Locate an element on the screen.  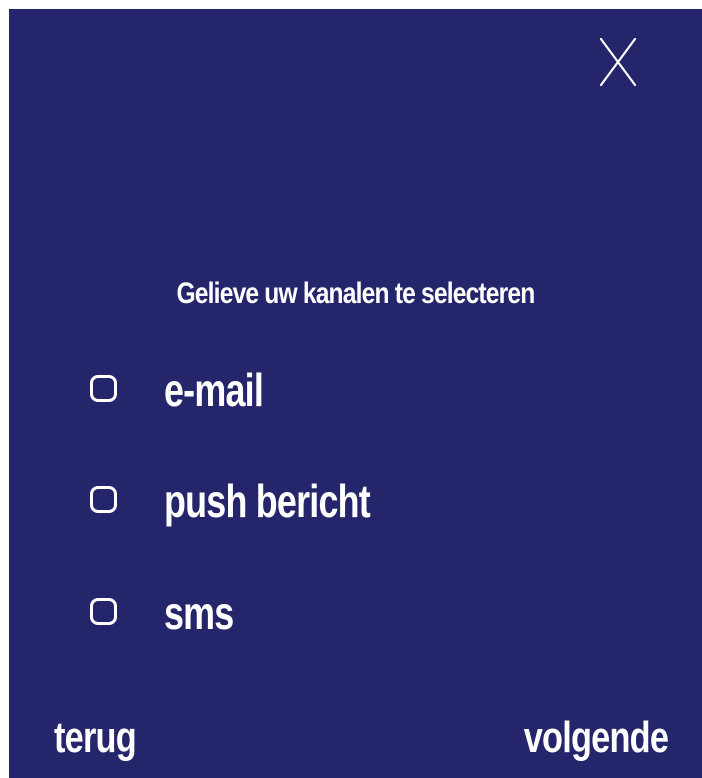
option-push-label: push bericht is located at coordinates (267, 501).